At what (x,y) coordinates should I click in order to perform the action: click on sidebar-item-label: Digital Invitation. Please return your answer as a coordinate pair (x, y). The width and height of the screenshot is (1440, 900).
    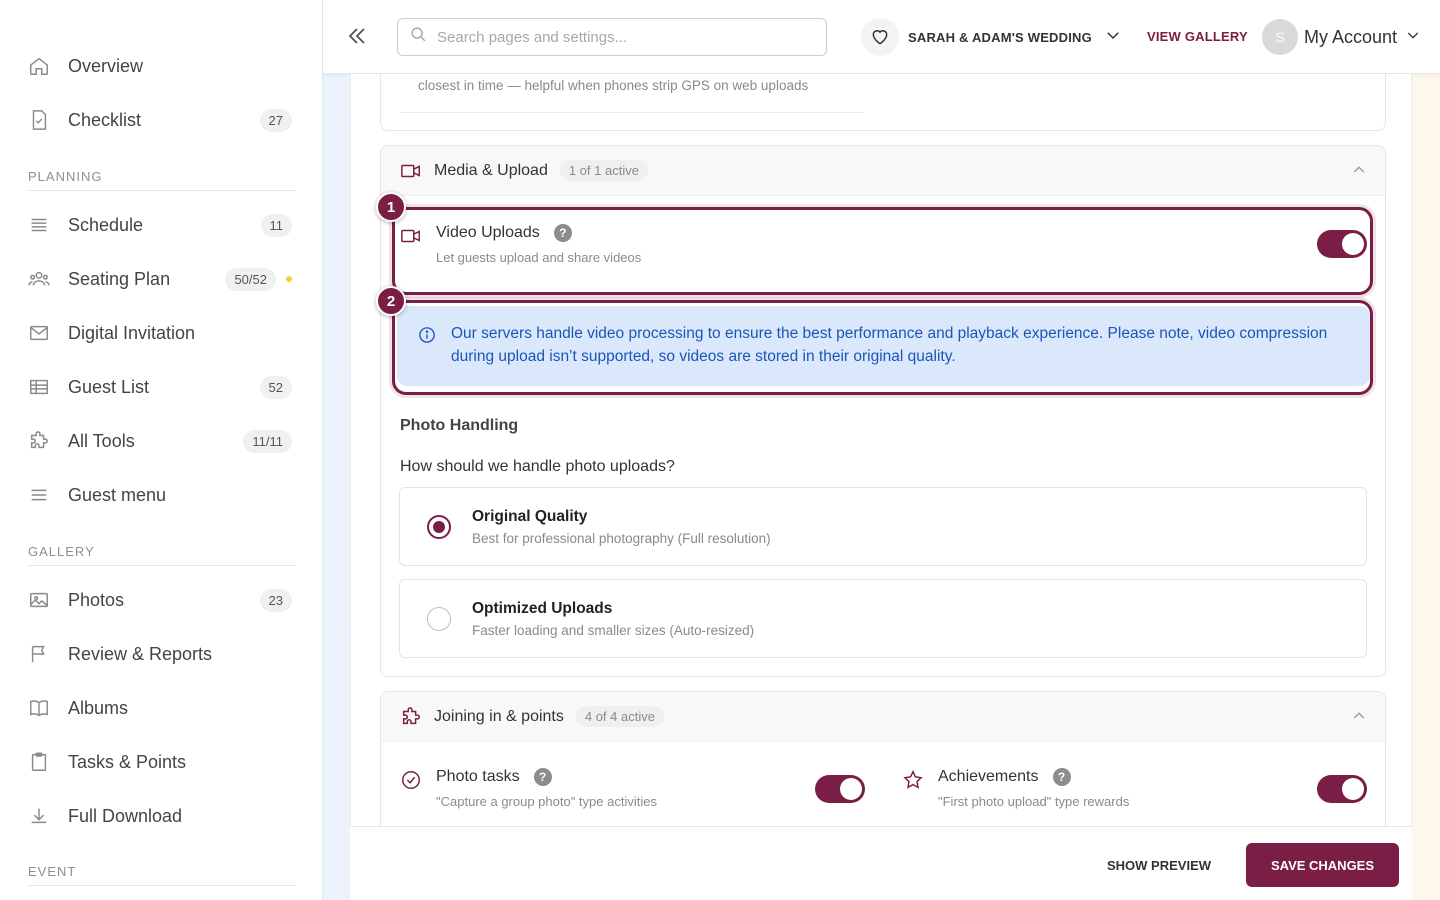
    Looking at the image, I should click on (132, 332).